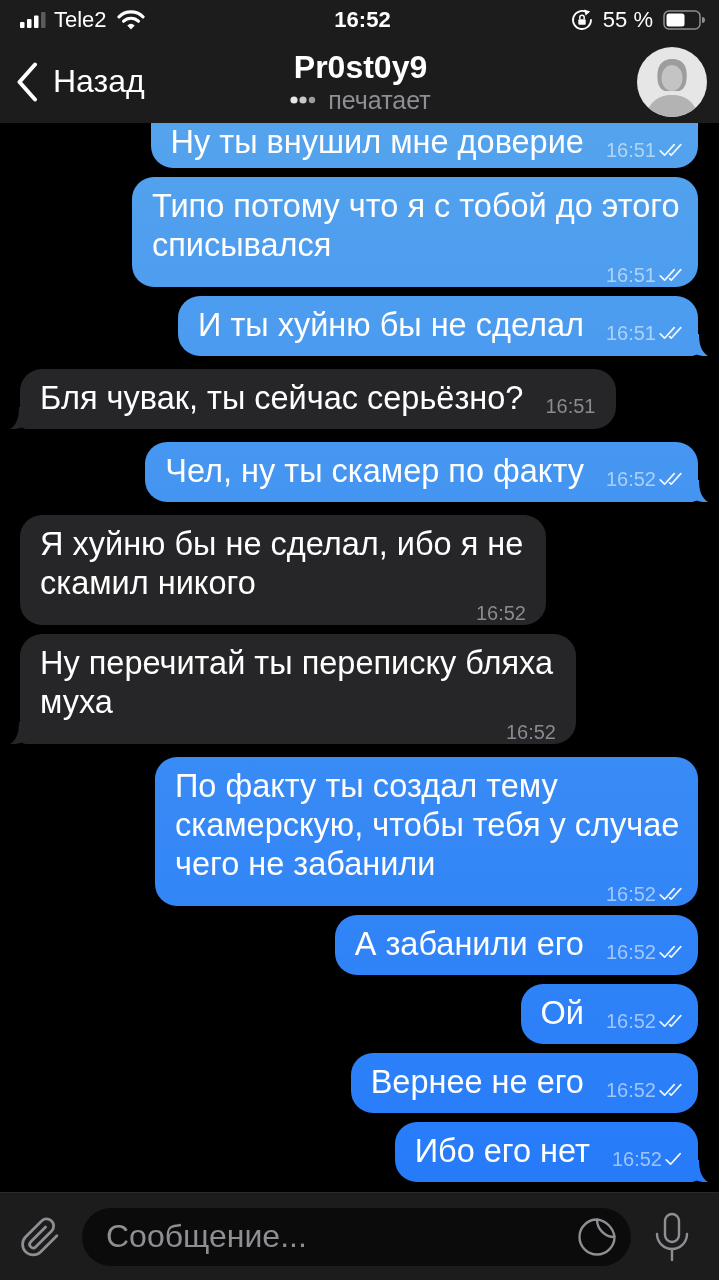 Image resolution: width=719 pixels, height=1280 pixels. Describe the element at coordinates (477, 1082) in the screenshot. I see `message-text: Вернее не его` at that location.